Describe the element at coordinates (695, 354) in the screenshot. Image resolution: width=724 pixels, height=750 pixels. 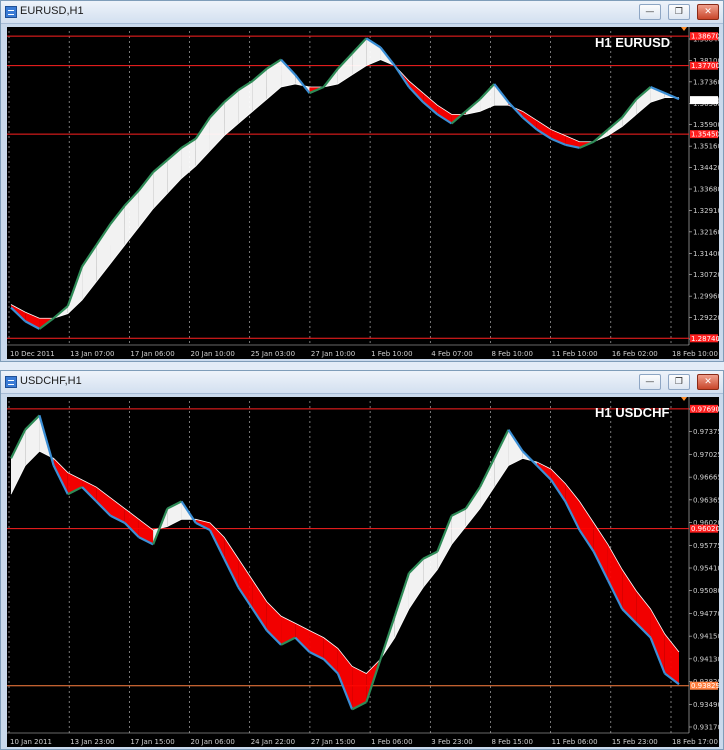
I see `time-axis-label: 18 Feb 10:00` at that location.